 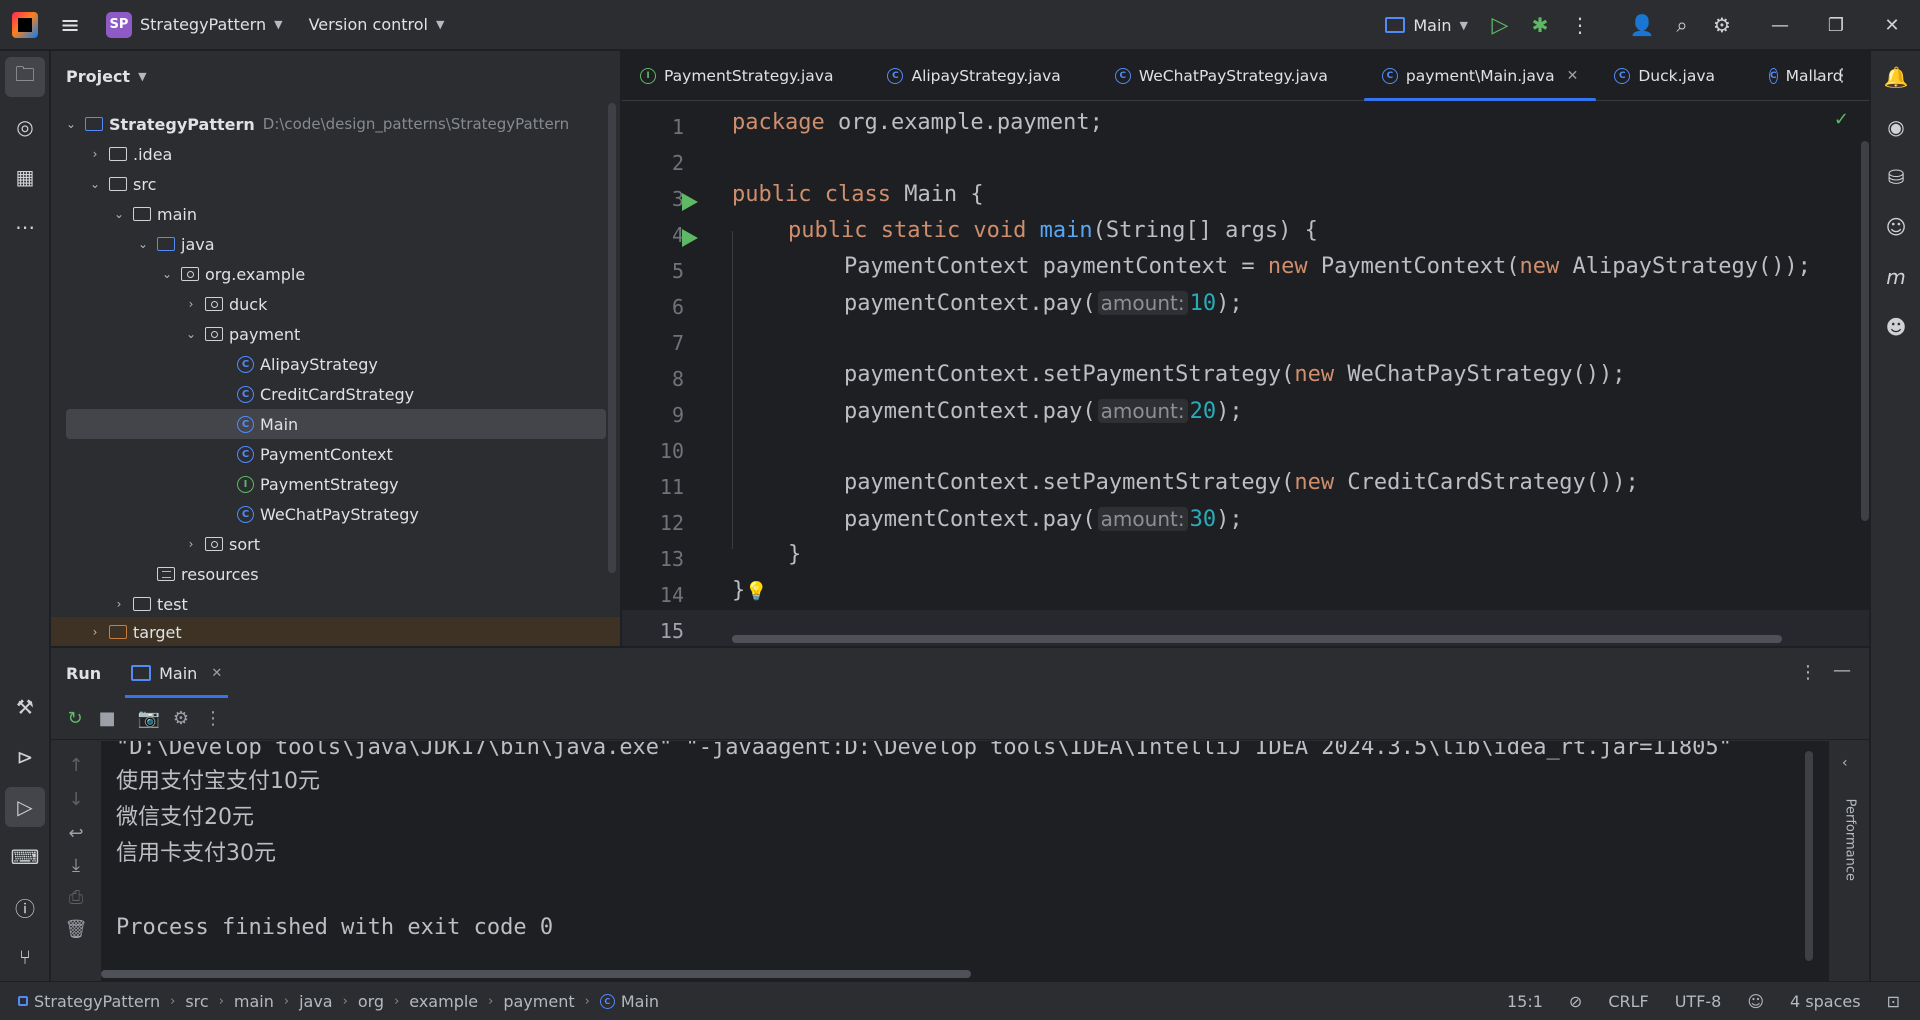 What do you see at coordinates (331, 544) in the screenshot?
I see `tree-item-sort: › sort` at bounding box center [331, 544].